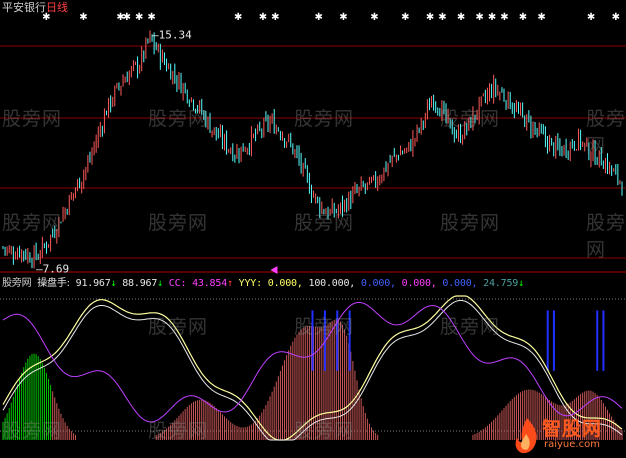 The image size is (626, 458). What do you see at coordinates (329, 283) in the screenshot?
I see `indicator-value: 100.000,` at bounding box center [329, 283].